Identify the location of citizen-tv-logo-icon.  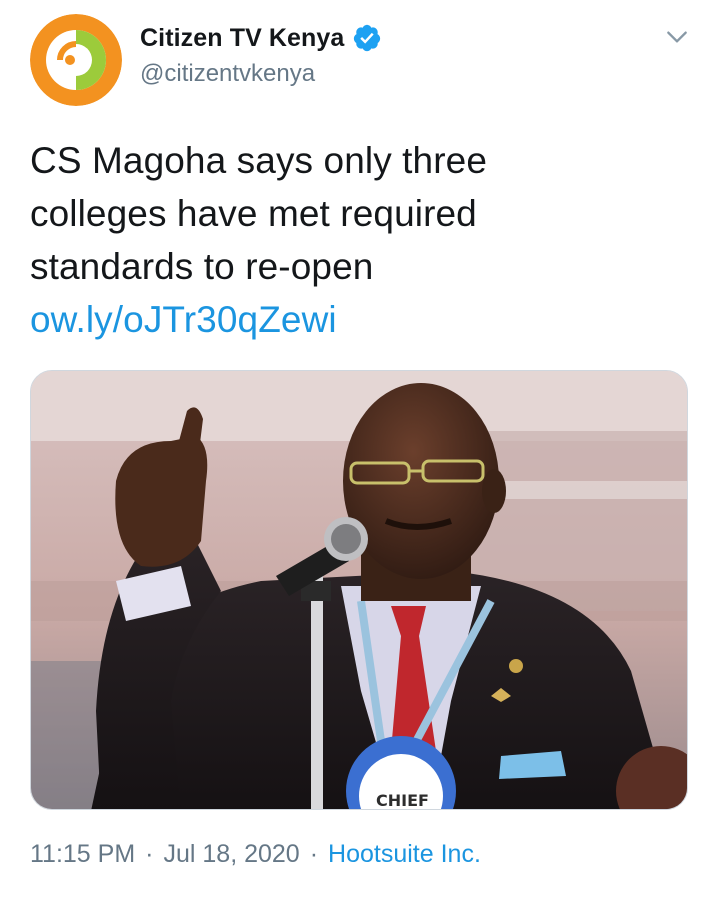
(76, 60).